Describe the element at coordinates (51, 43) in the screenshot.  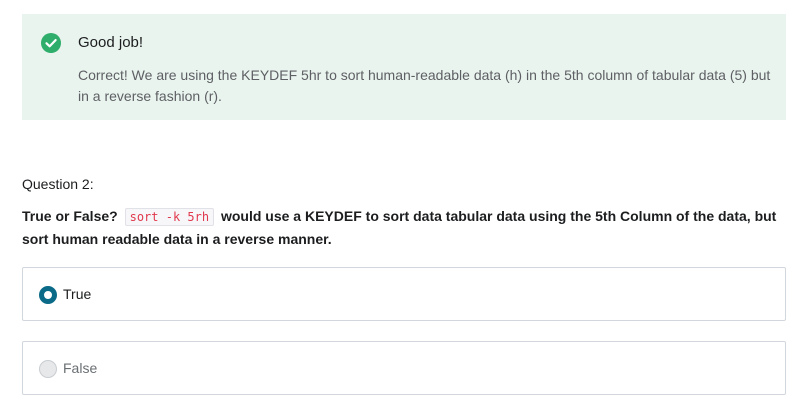
I see `check-circle-icon` at that location.